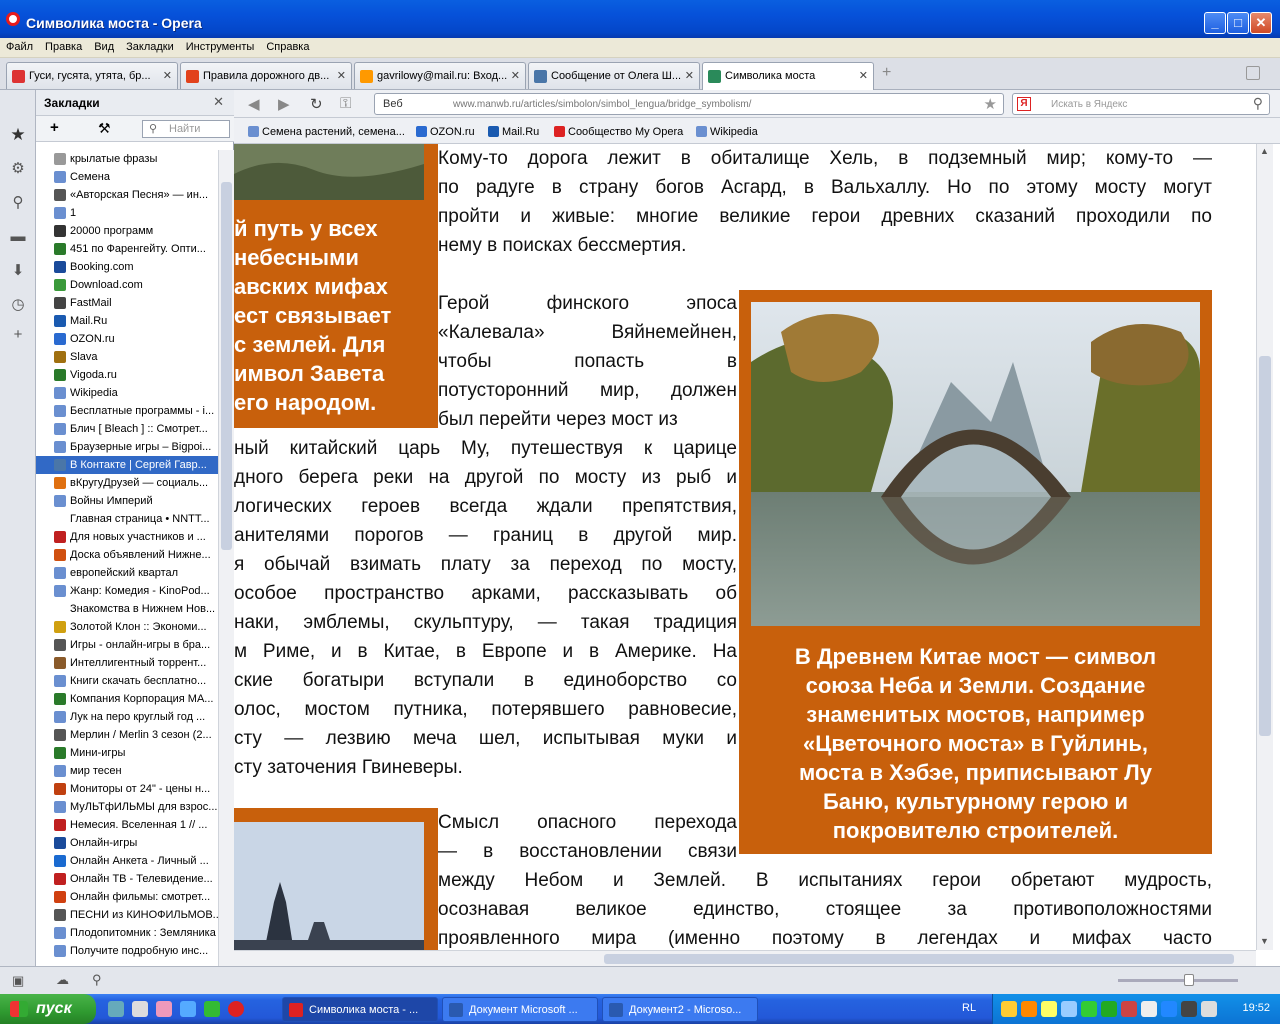  What do you see at coordinates (127, 321) in the screenshot?
I see `bookmark-item: Mail.Ru` at bounding box center [127, 321].